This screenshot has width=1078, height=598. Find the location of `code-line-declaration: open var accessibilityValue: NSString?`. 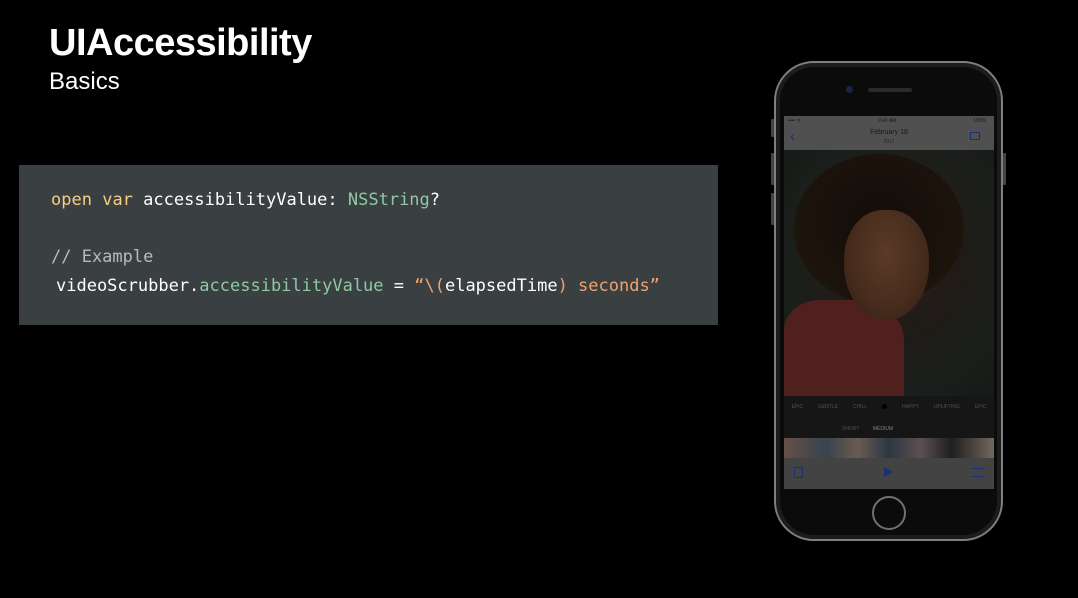

code-line-declaration: open var accessibilityValue: NSString? is located at coordinates (245, 200).